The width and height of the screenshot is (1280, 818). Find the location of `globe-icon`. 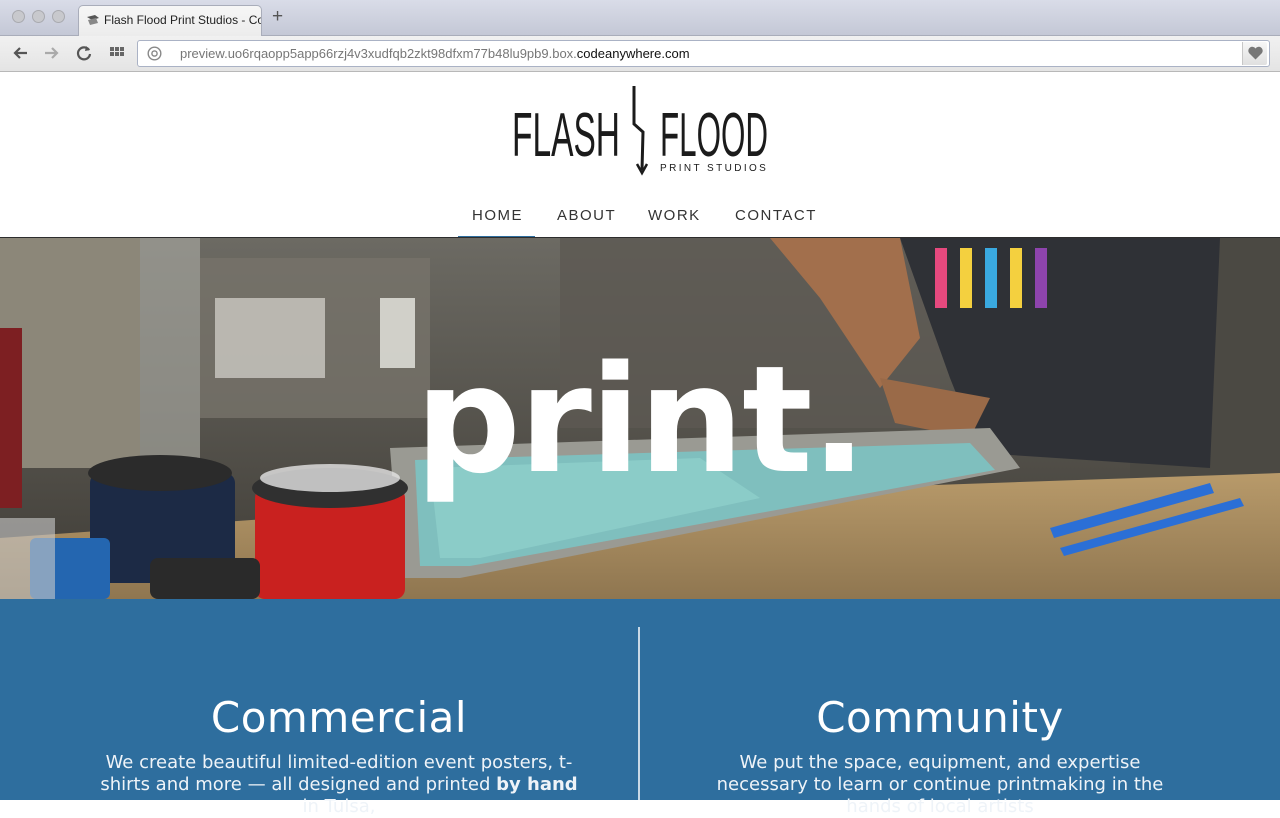

globe-icon is located at coordinates (154, 53).